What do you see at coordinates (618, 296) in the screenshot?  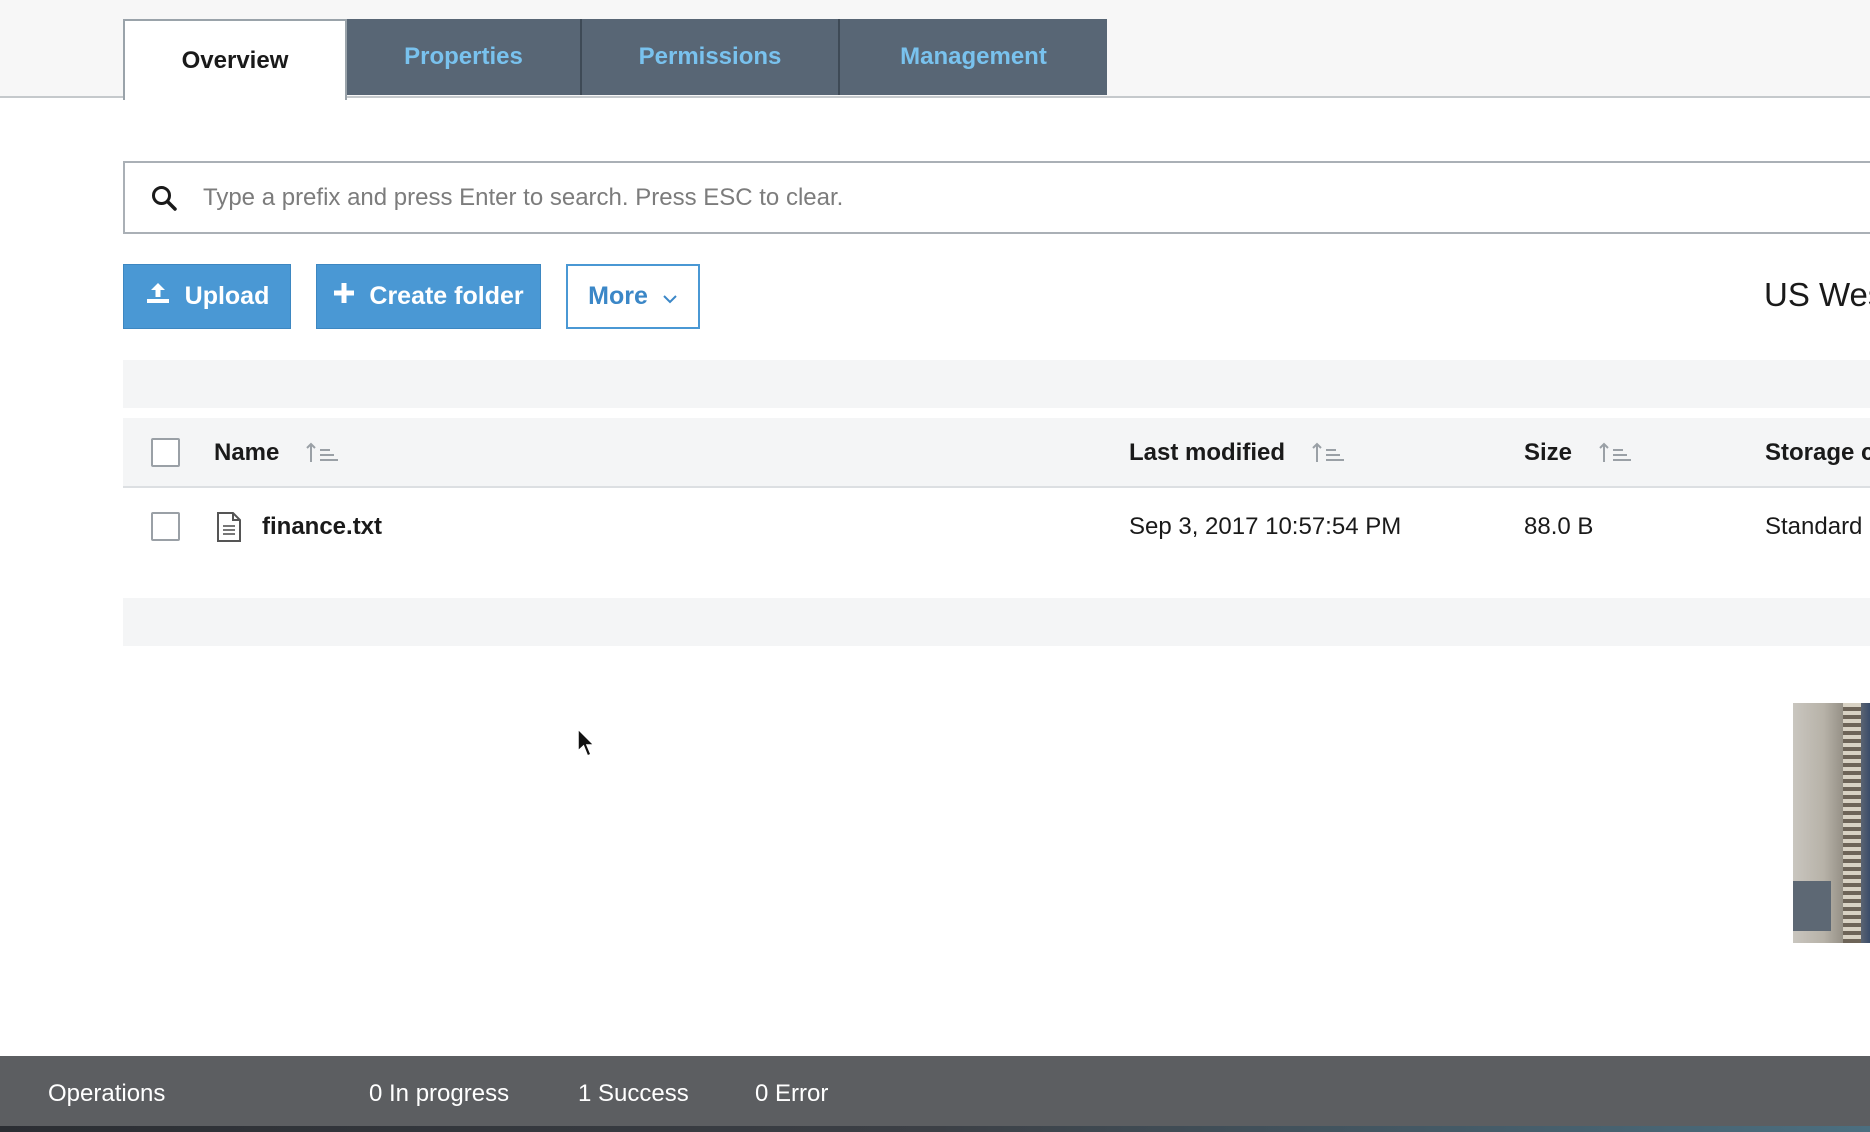 I see `more-label: More` at bounding box center [618, 296].